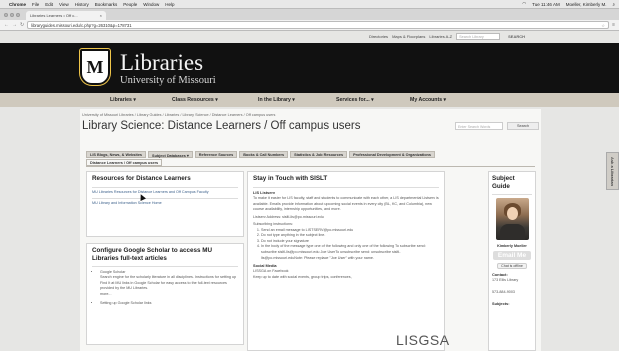  Describe the element at coordinates (116, 154) in the screenshot. I see `tab-lis-blogs: LIS Blogs, News, & Websites` at that location.